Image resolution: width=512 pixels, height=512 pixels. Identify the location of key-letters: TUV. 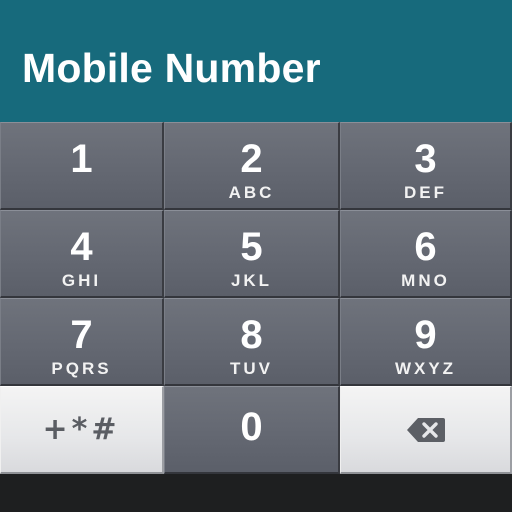
(251, 368).